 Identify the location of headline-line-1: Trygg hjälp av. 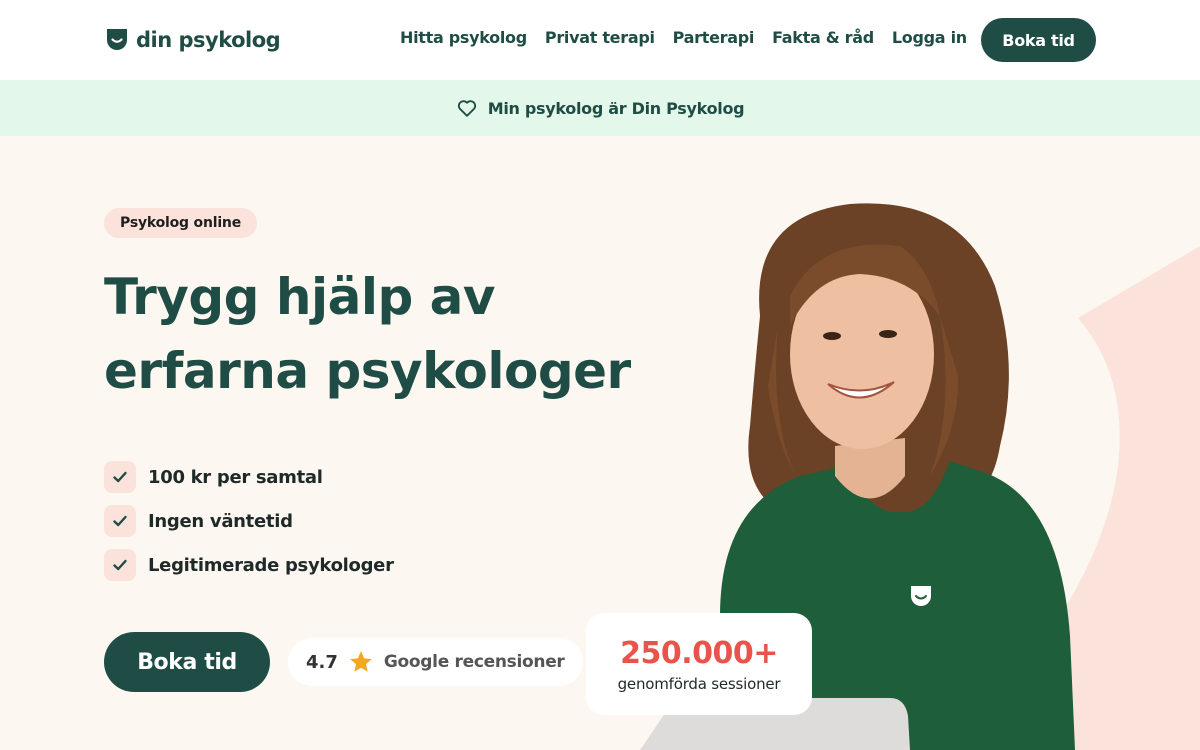
(300, 297).